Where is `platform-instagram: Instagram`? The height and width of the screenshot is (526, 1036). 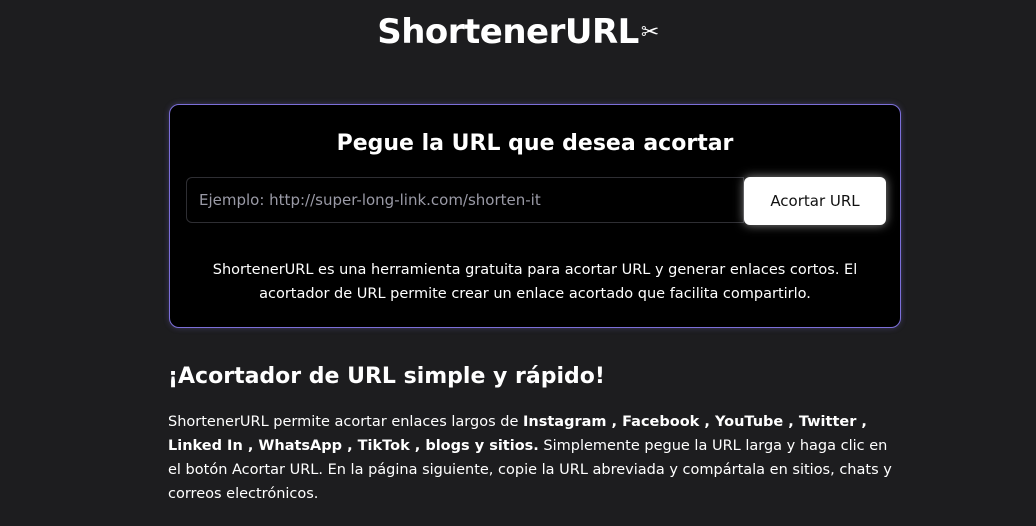 platform-instagram: Instagram is located at coordinates (565, 422).